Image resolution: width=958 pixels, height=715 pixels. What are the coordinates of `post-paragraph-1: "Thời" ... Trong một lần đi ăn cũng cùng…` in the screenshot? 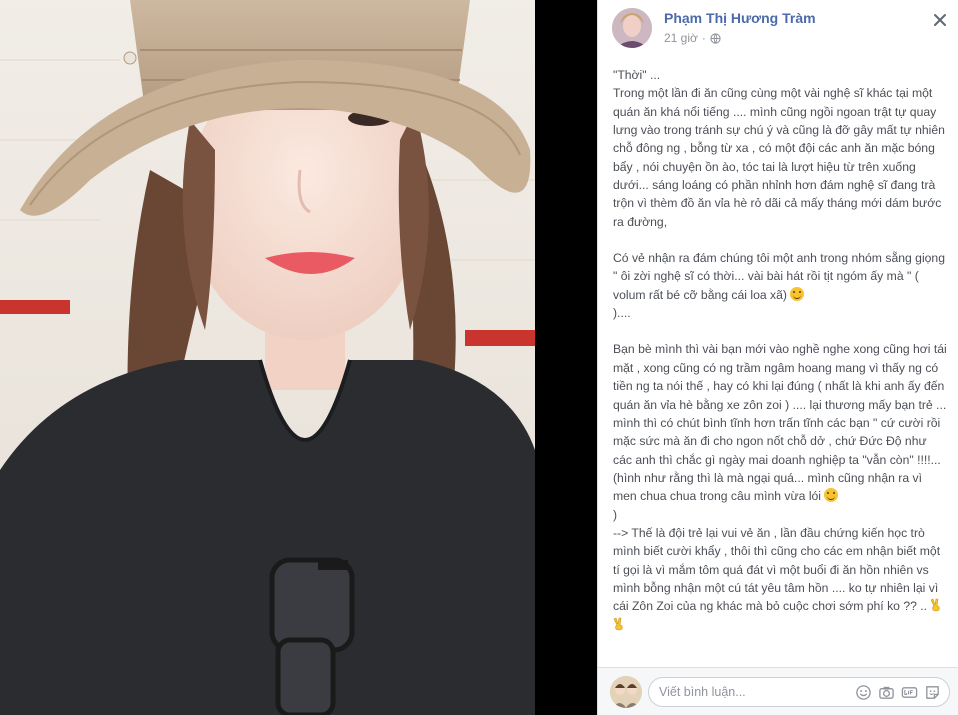 It's located at (779, 148).